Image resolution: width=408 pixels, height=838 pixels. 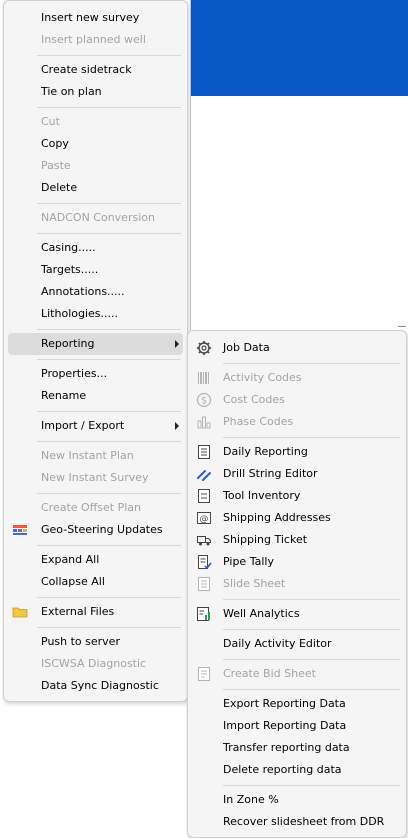 I want to click on submenu-item-job-data: Job Data, so click(x=297, y=348).